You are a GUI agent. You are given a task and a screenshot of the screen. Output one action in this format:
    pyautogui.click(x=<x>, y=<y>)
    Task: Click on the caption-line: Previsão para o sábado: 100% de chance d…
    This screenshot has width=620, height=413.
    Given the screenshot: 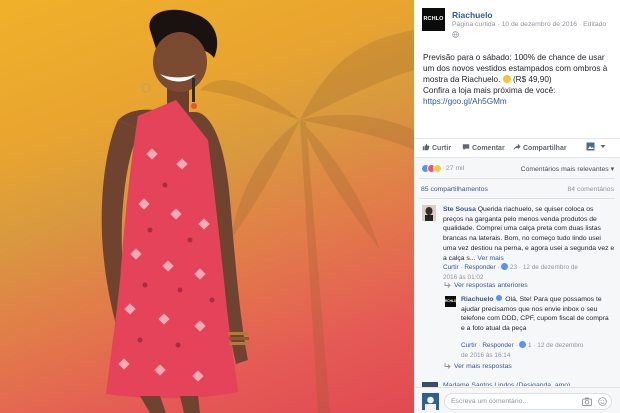 What is the action you would take?
    pyautogui.click(x=514, y=57)
    